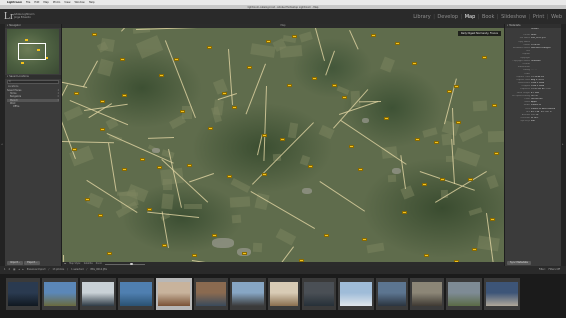 The width and height of the screenshot is (566, 318). What do you see at coordinates (488, 17) in the screenshot?
I see `module-book: Book` at bounding box center [488, 17].